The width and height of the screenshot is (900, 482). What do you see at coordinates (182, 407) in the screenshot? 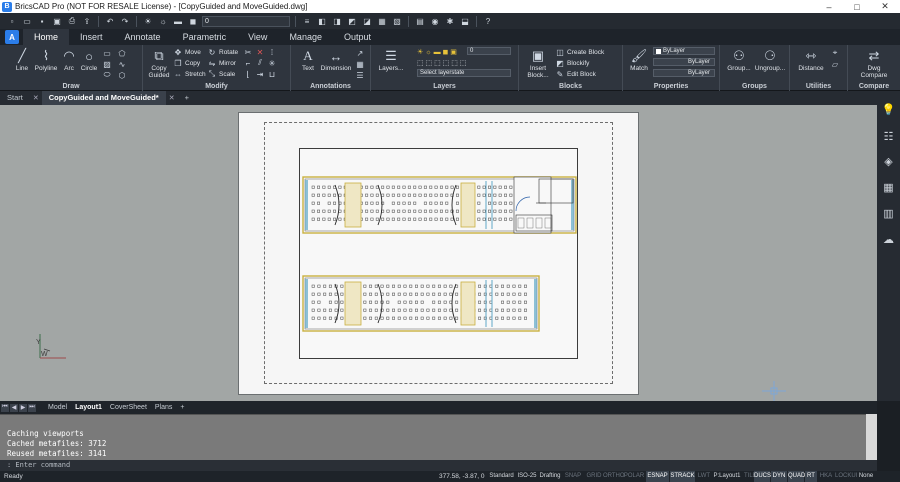
I see `add-layout-button: +` at bounding box center [182, 407].